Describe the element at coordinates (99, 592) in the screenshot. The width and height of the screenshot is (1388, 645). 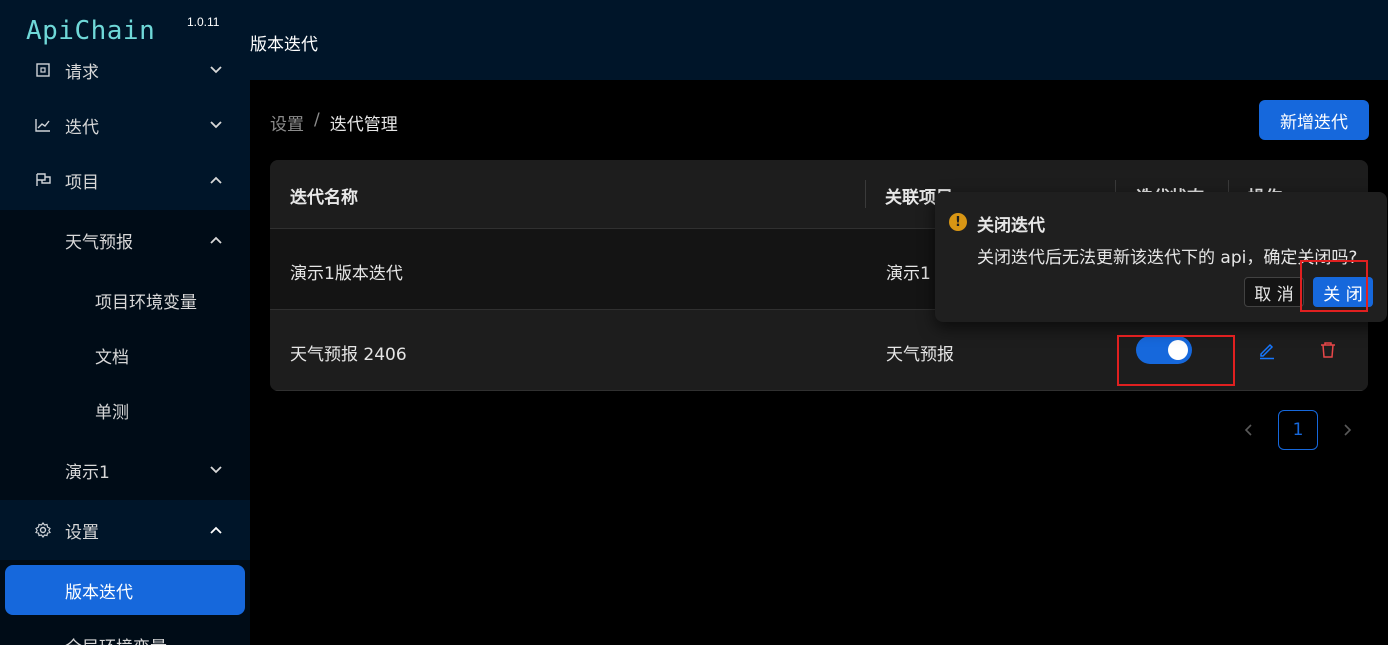
I see `sidebar-item-label: 版本迭代` at that location.